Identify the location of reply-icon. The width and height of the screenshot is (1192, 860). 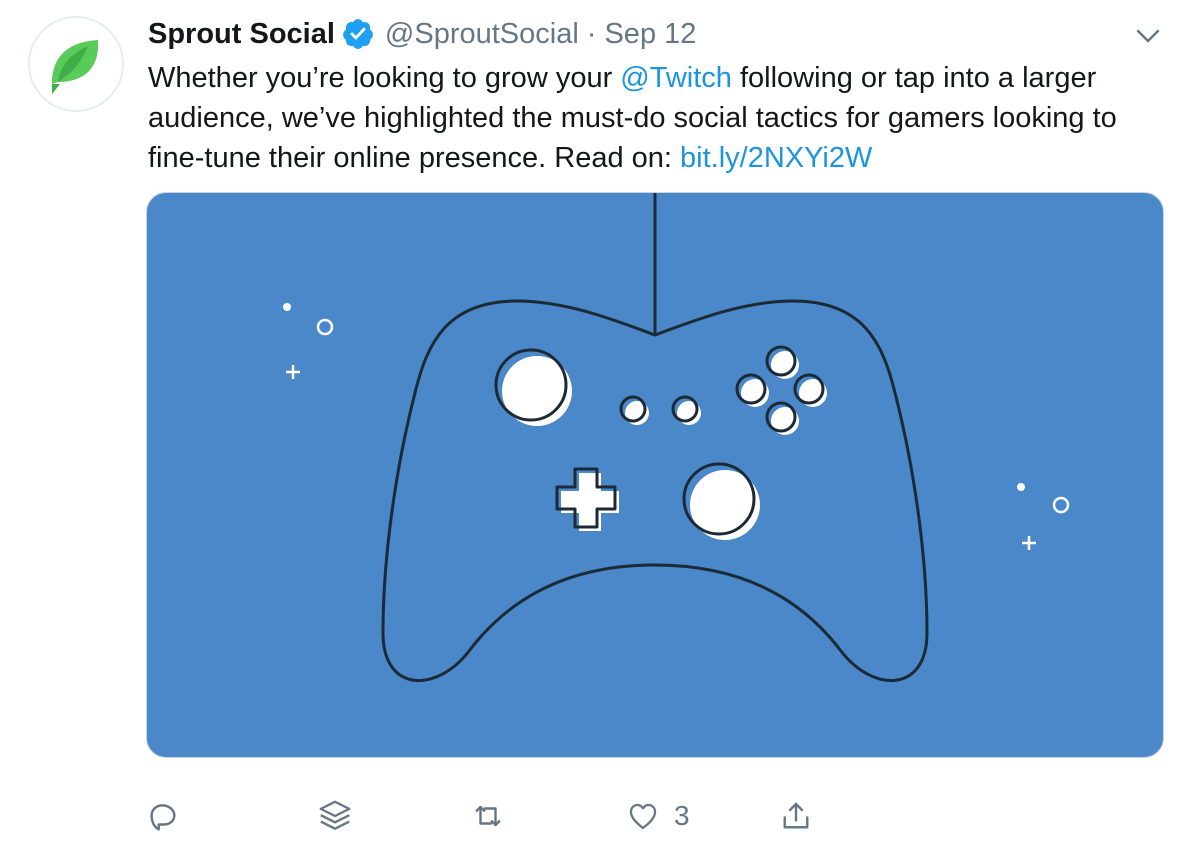
(163, 817).